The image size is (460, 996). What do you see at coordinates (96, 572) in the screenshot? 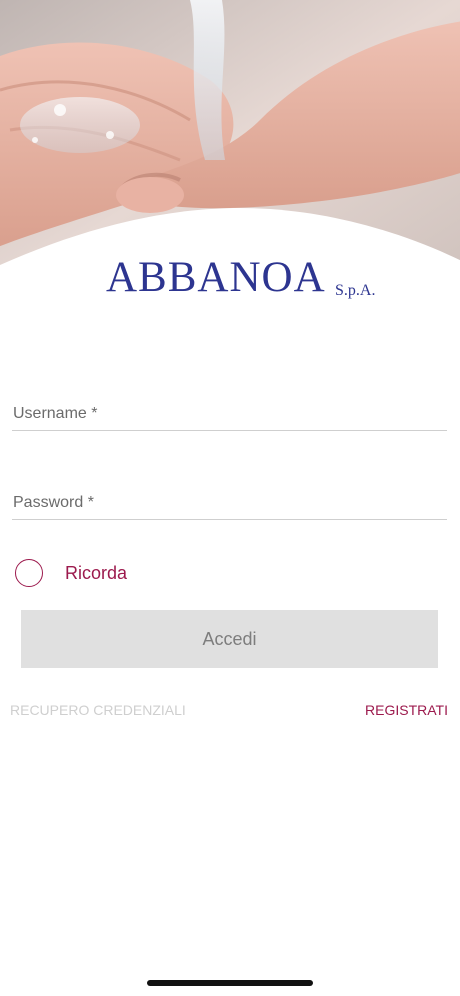
I see `remember-label: Ricorda` at bounding box center [96, 572].